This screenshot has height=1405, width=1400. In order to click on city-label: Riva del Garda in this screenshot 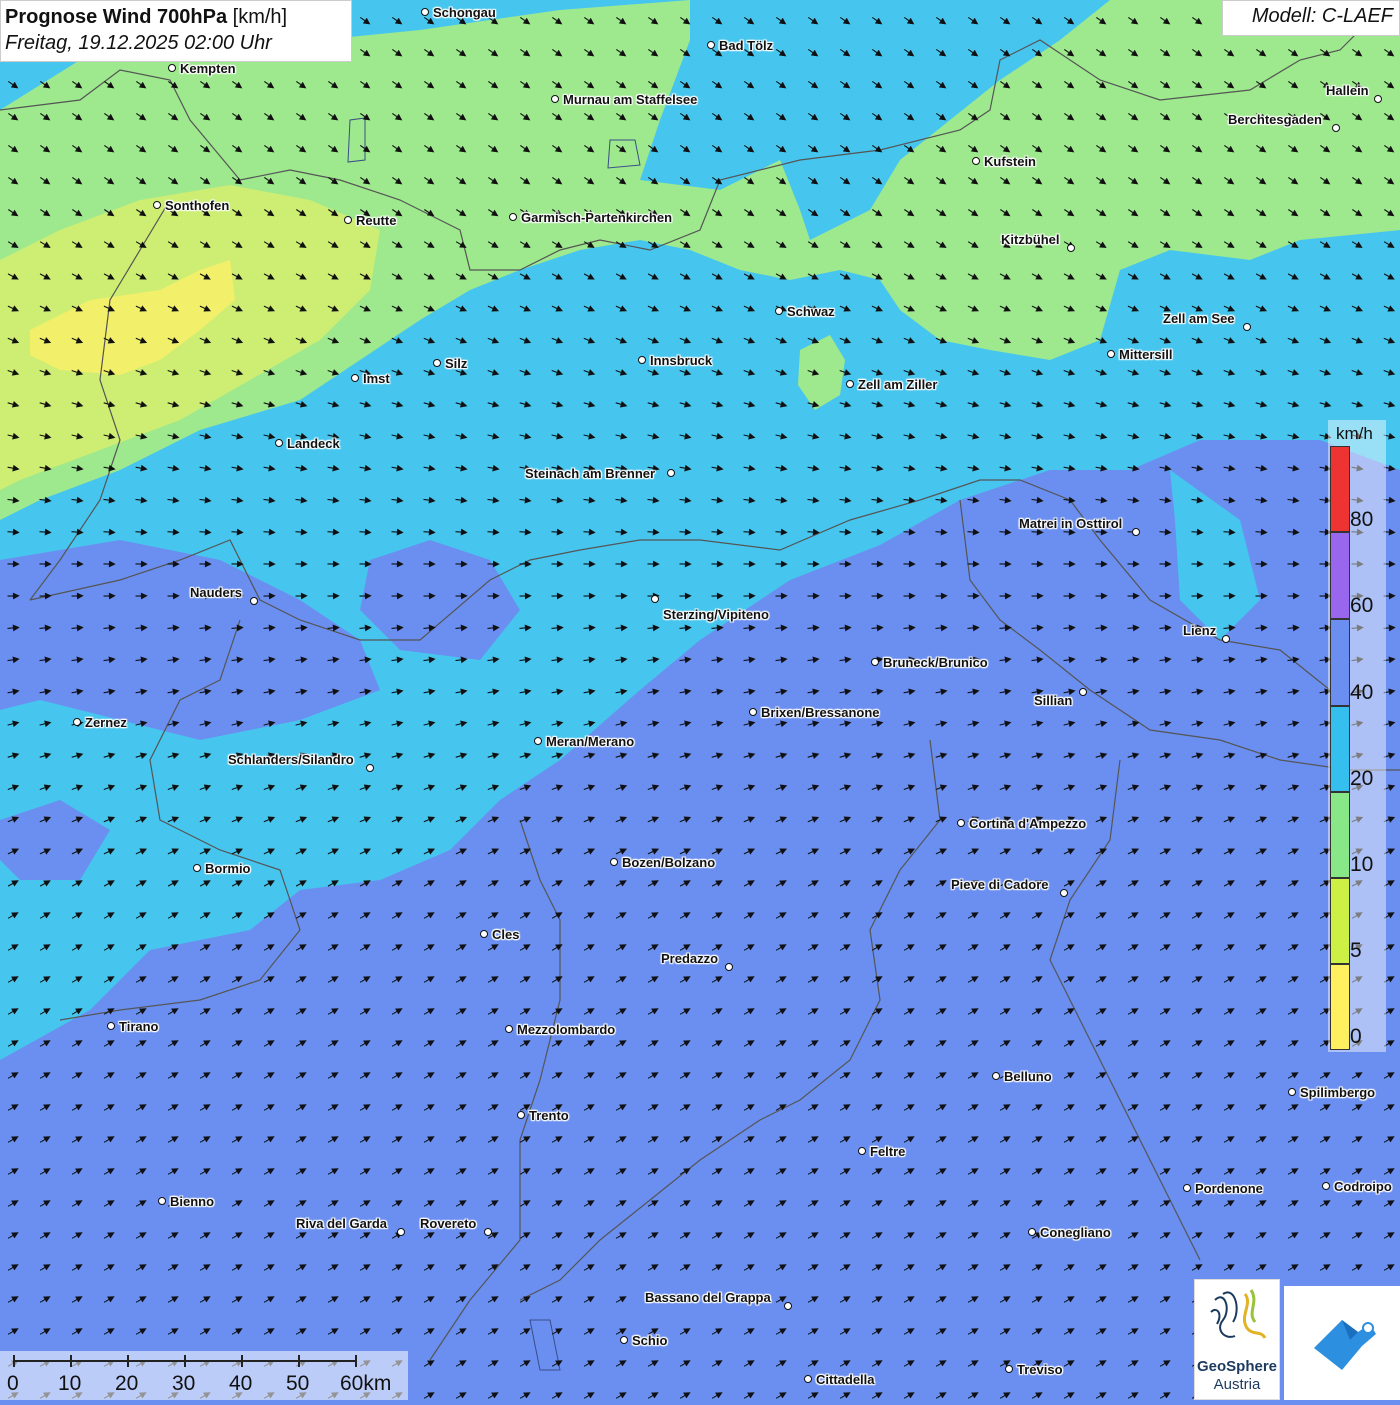, I will do `click(341, 1223)`.